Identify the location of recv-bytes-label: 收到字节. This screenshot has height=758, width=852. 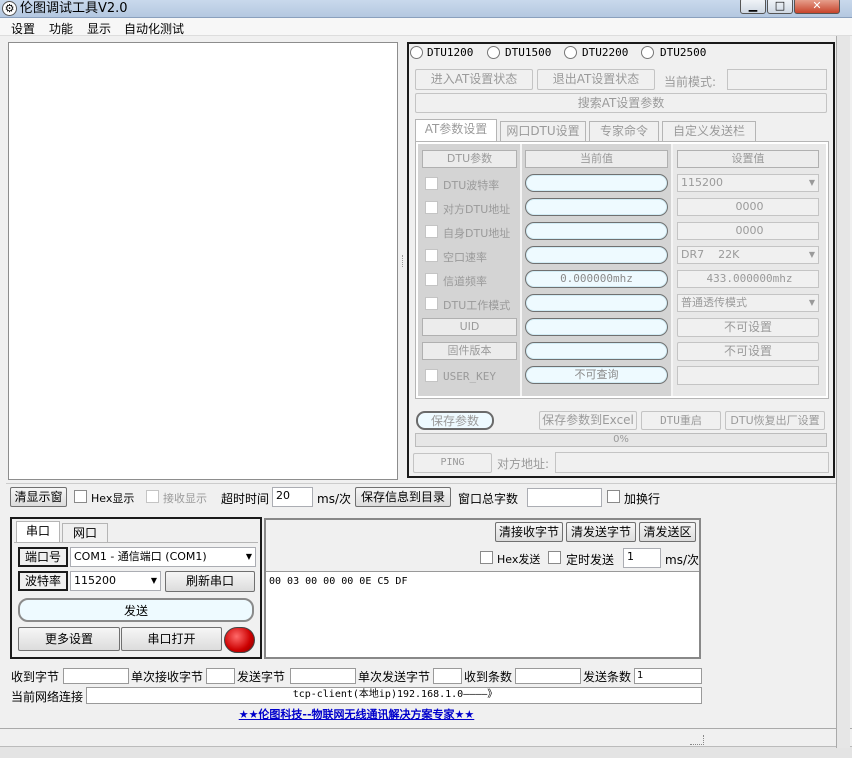
(35, 677).